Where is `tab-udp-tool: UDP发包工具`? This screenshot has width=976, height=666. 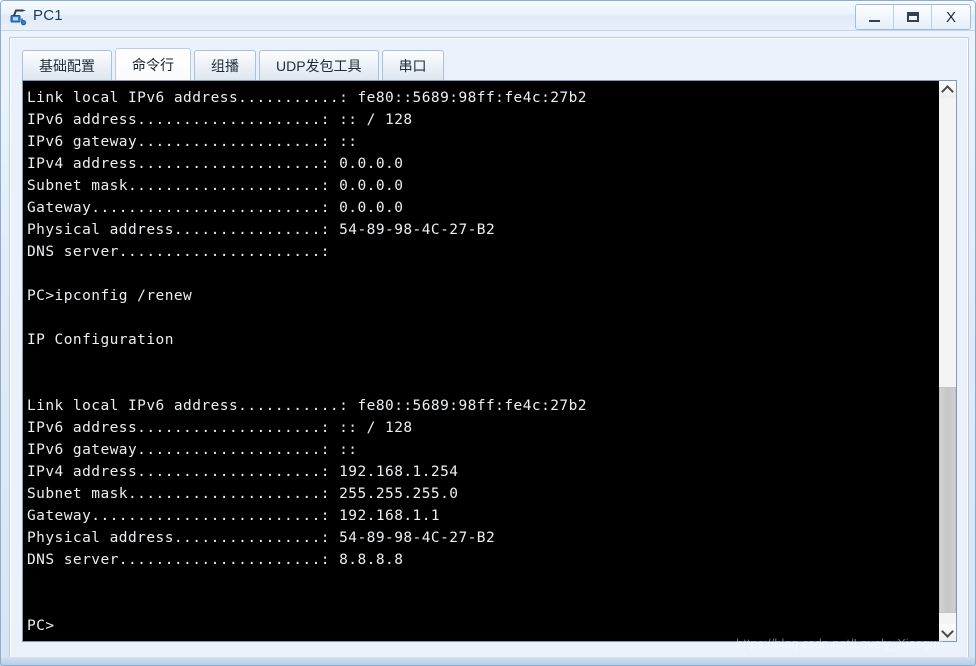 tab-udp-tool: UDP发包工具 is located at coordinates (319, 65).